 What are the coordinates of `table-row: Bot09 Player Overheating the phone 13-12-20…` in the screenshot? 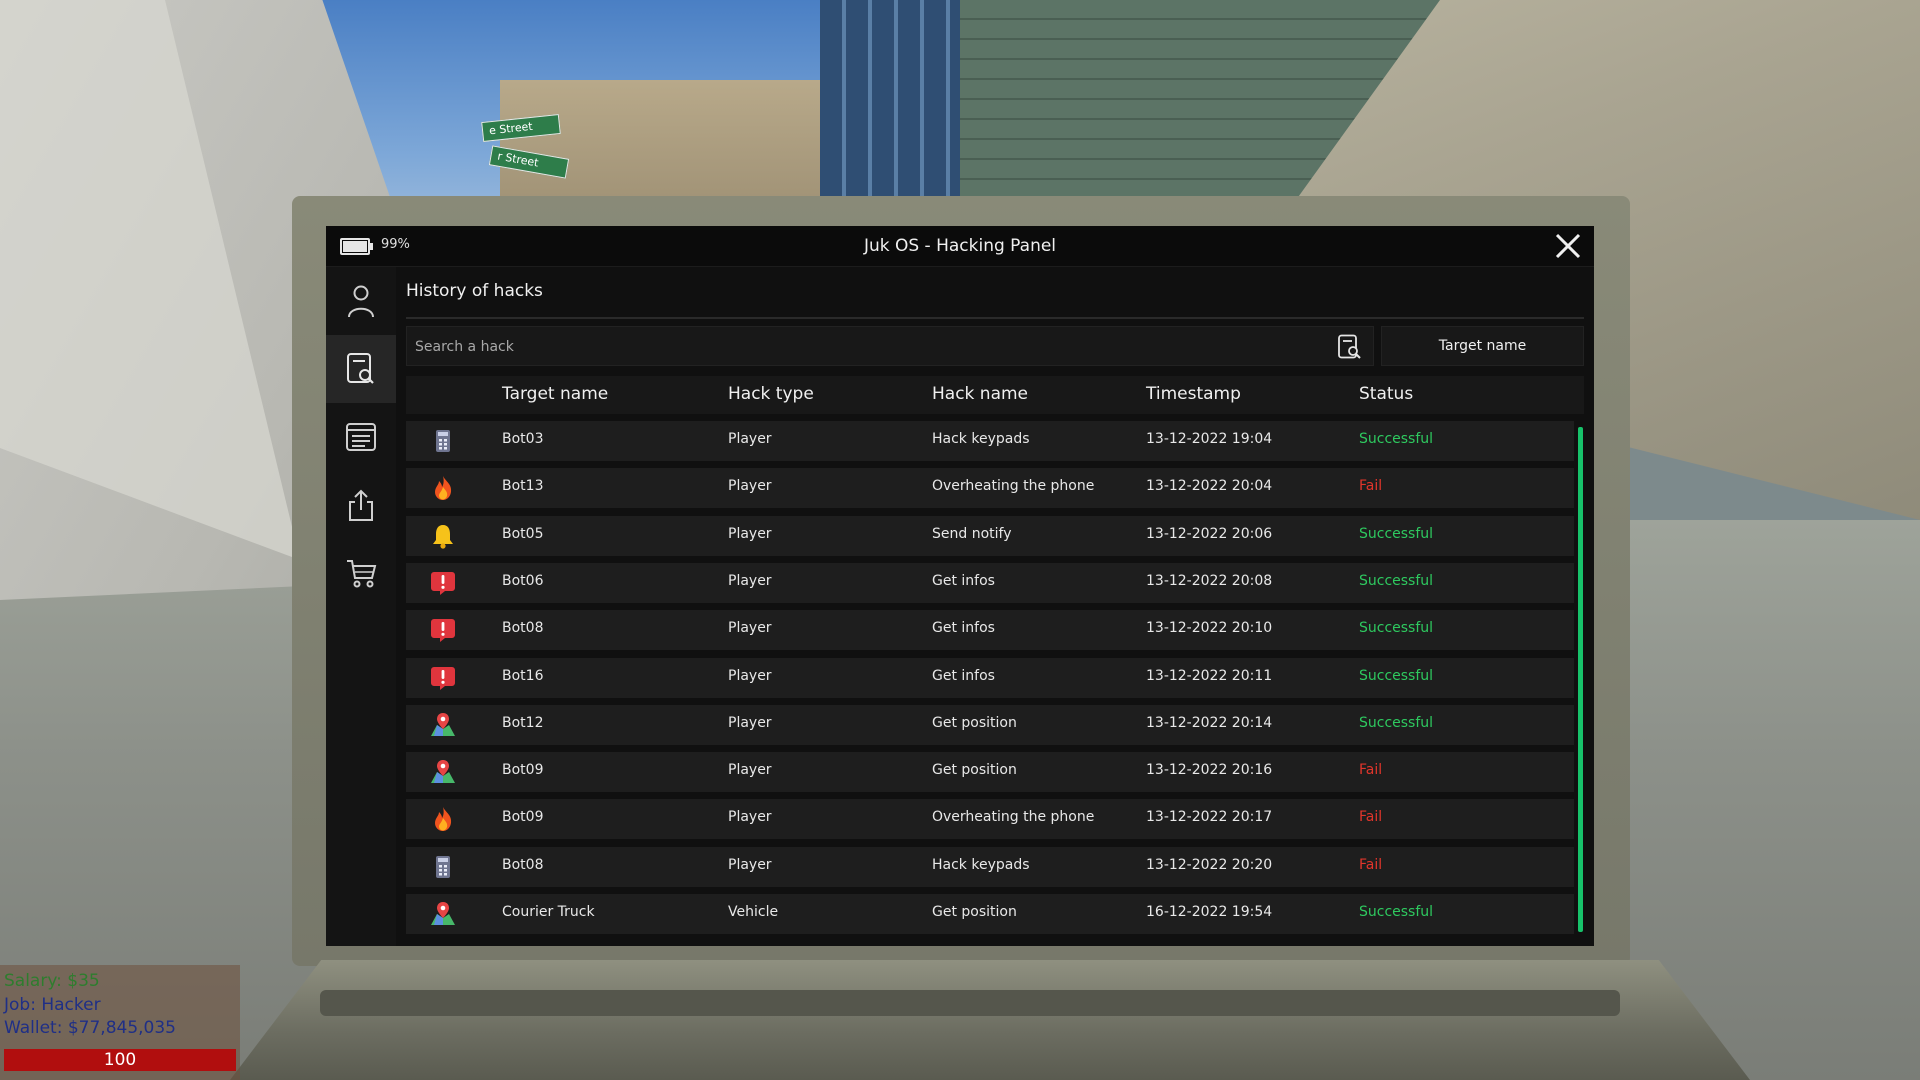 It's located at (990, 819).